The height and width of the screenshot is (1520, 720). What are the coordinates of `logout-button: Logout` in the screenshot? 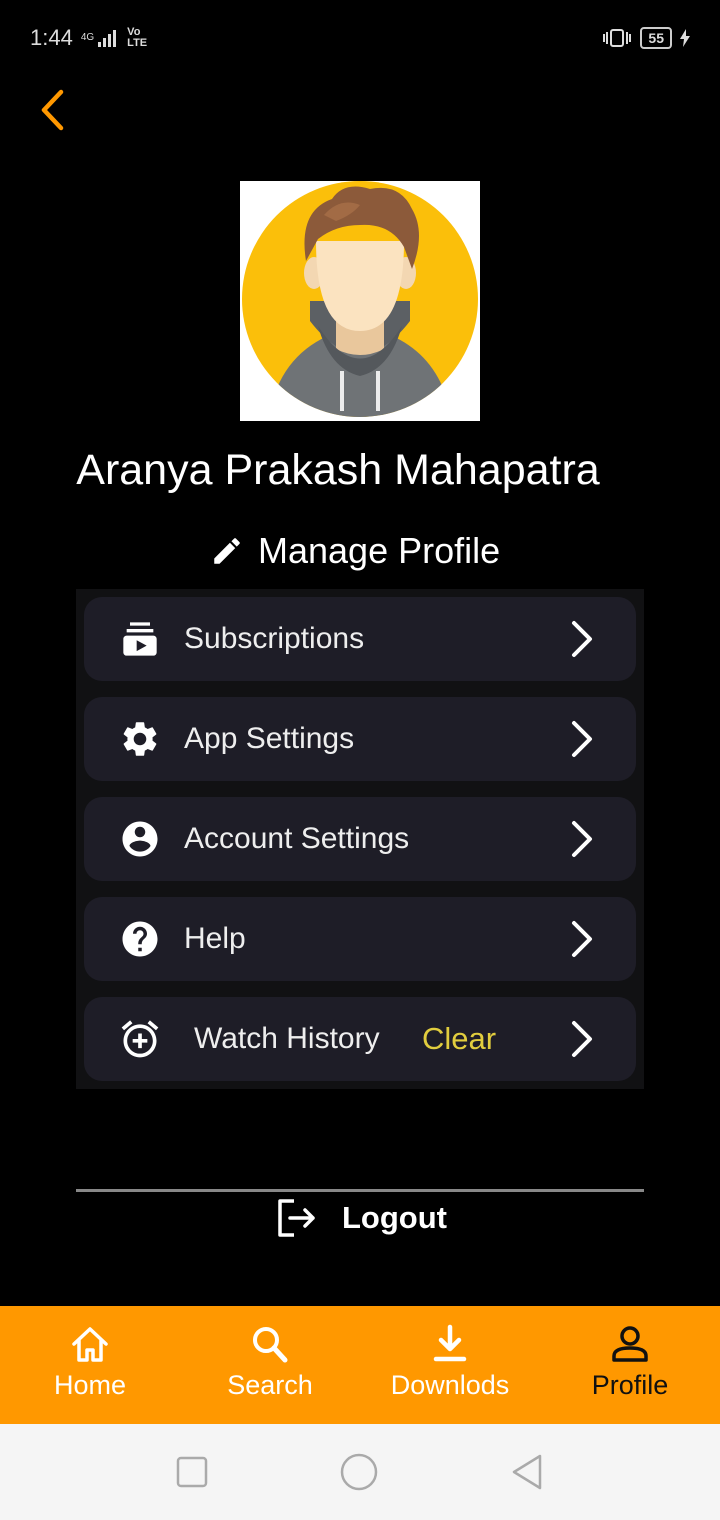 It's located at (361, 1218).